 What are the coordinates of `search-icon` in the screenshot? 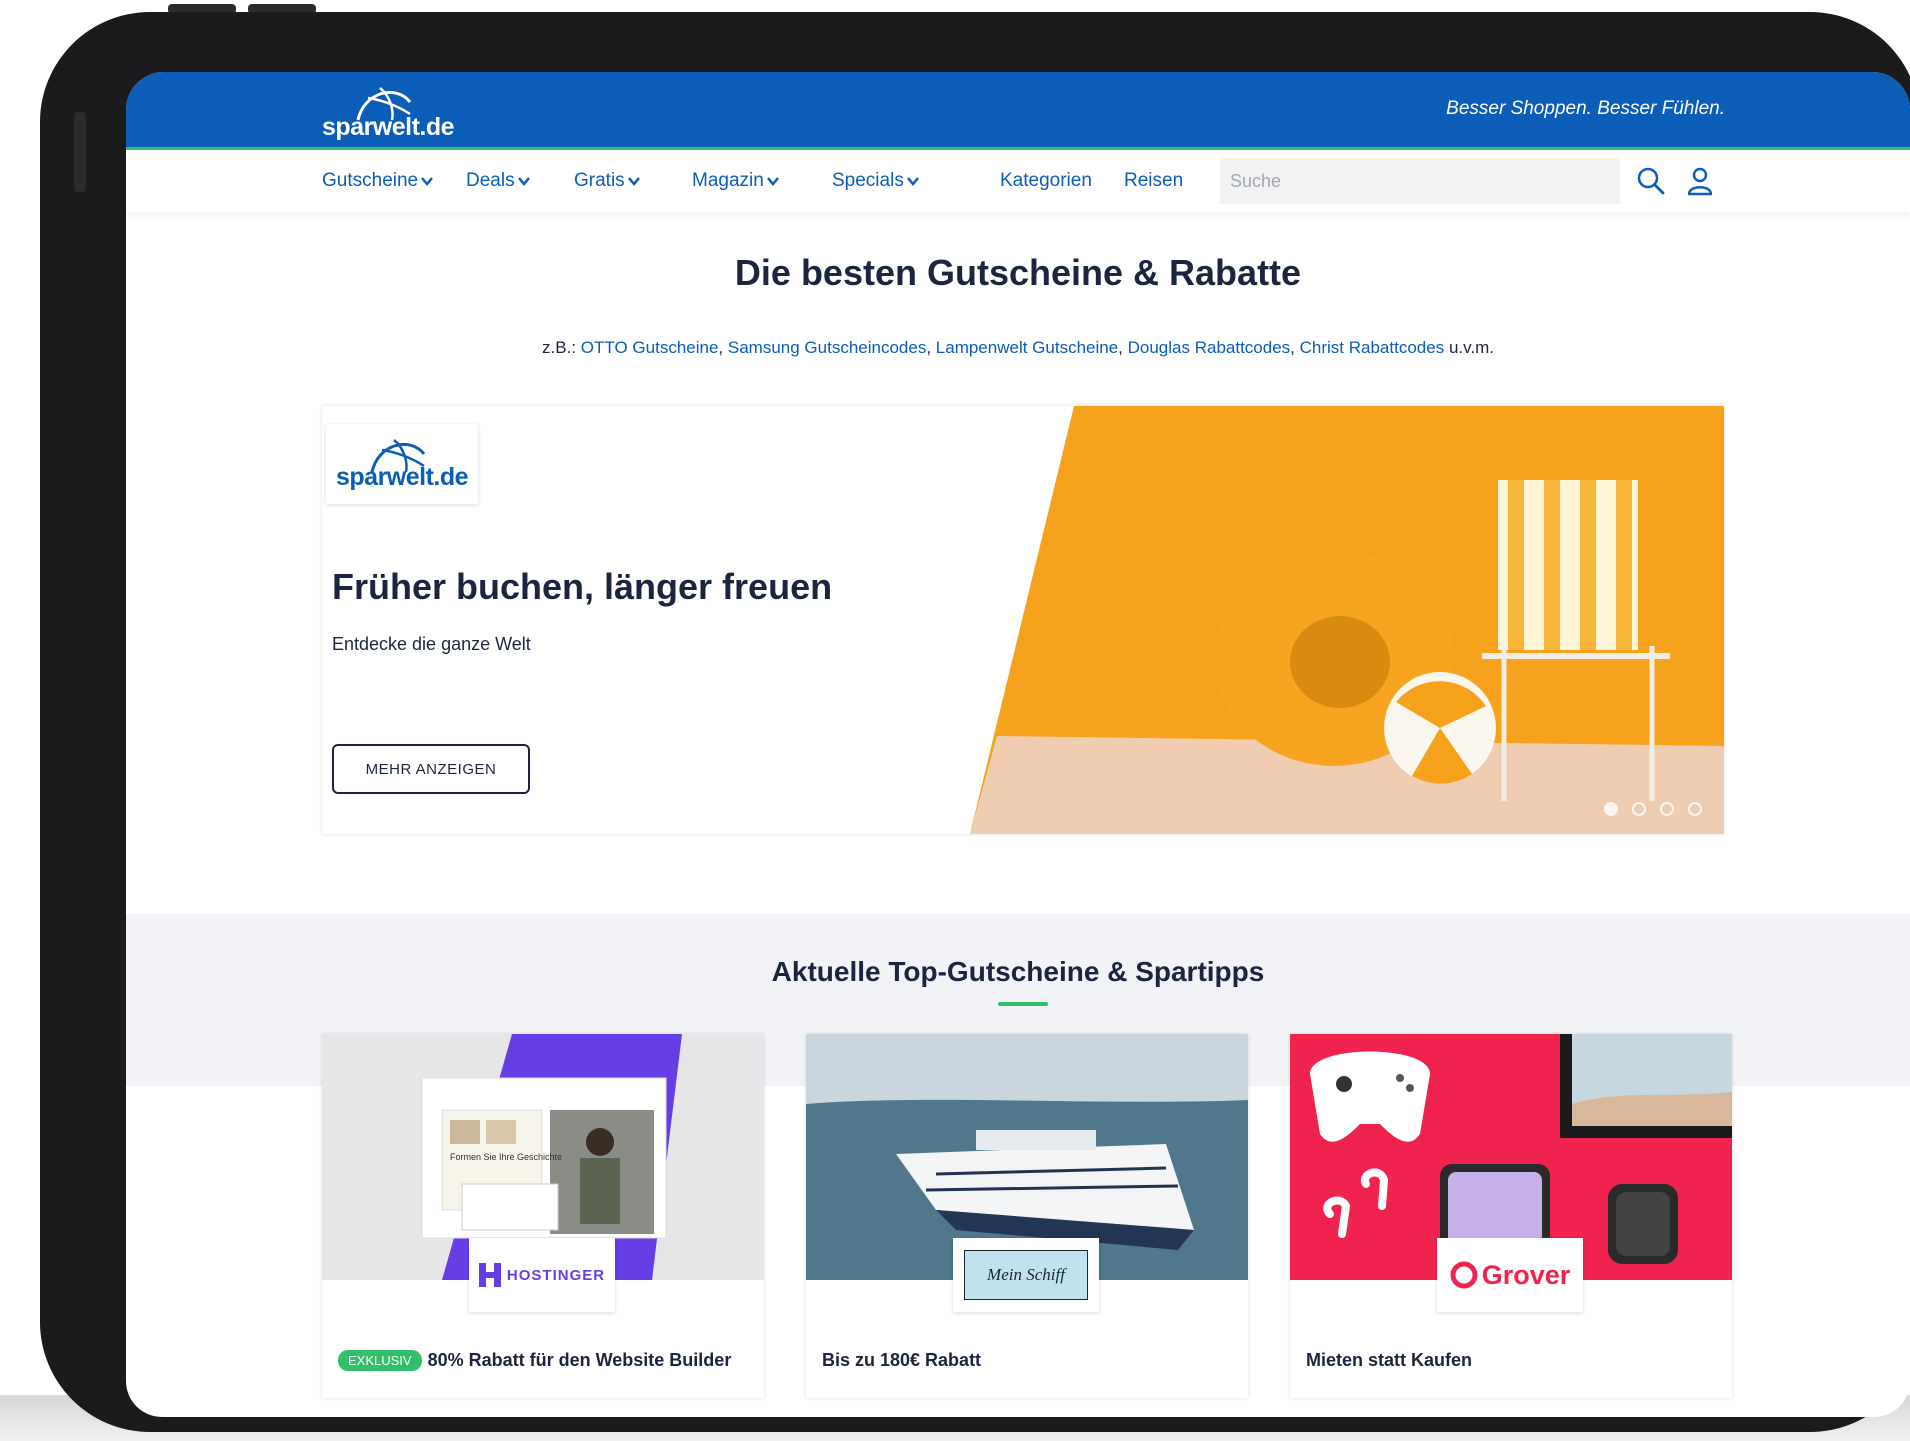 It's located at (1651, 181).